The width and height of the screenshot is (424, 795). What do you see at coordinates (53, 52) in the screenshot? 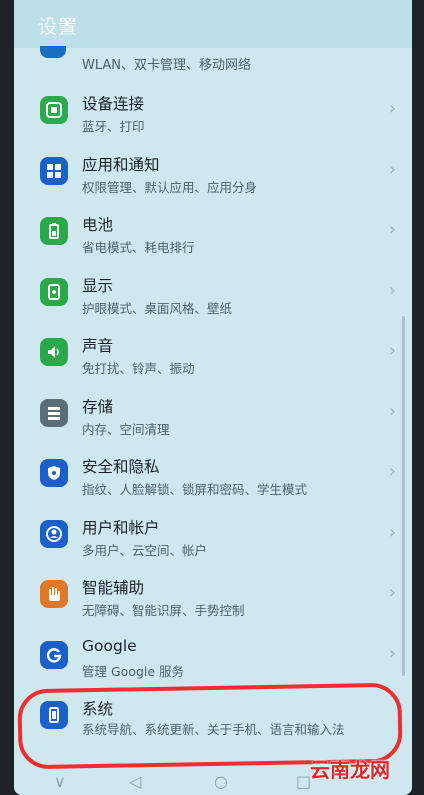
I see `wireless-icon` at bounding box center [53, 52].